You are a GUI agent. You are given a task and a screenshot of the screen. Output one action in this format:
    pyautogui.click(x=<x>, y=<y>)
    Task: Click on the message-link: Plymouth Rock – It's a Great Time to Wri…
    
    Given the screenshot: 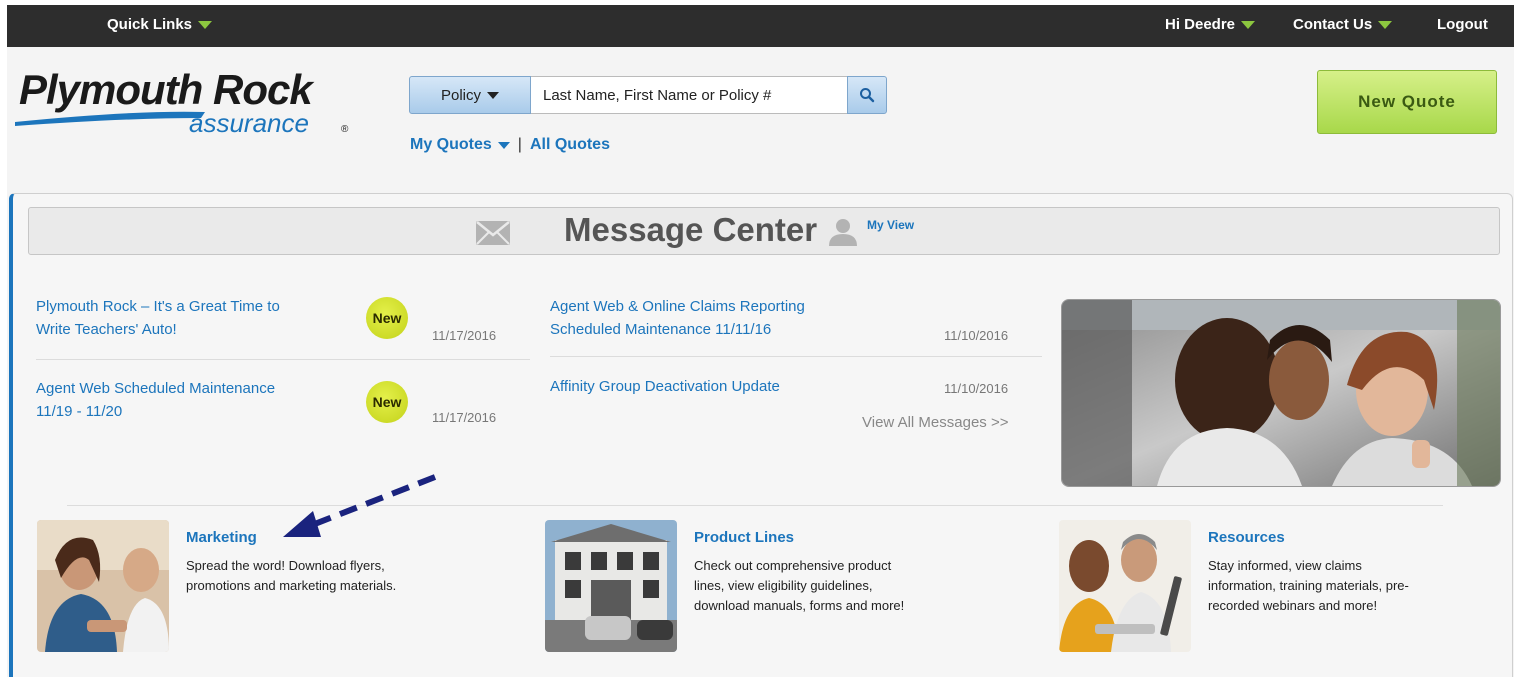 What is the action you would take?
    pyautogui.click(x=196, y=318)
    